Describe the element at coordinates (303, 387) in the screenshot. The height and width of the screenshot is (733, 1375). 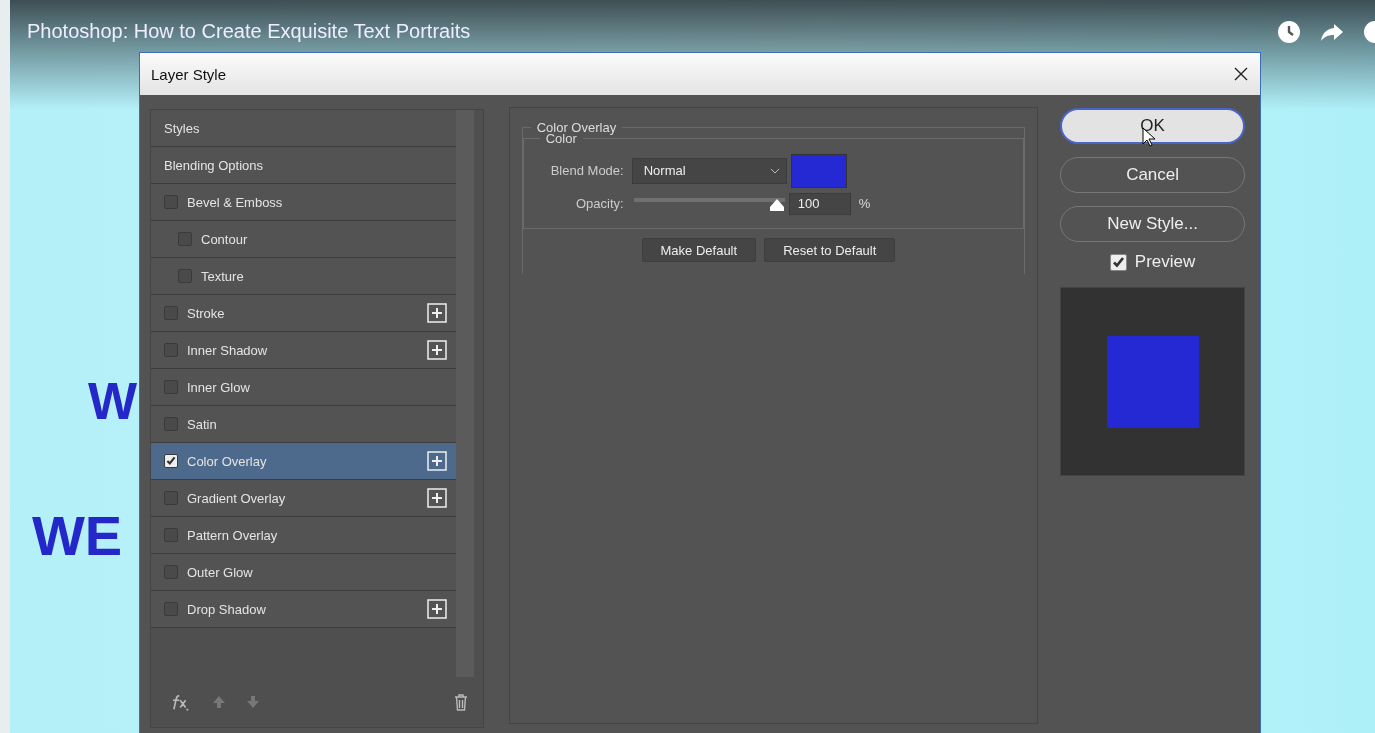
I see `style-item: Inner Glow` at that location.